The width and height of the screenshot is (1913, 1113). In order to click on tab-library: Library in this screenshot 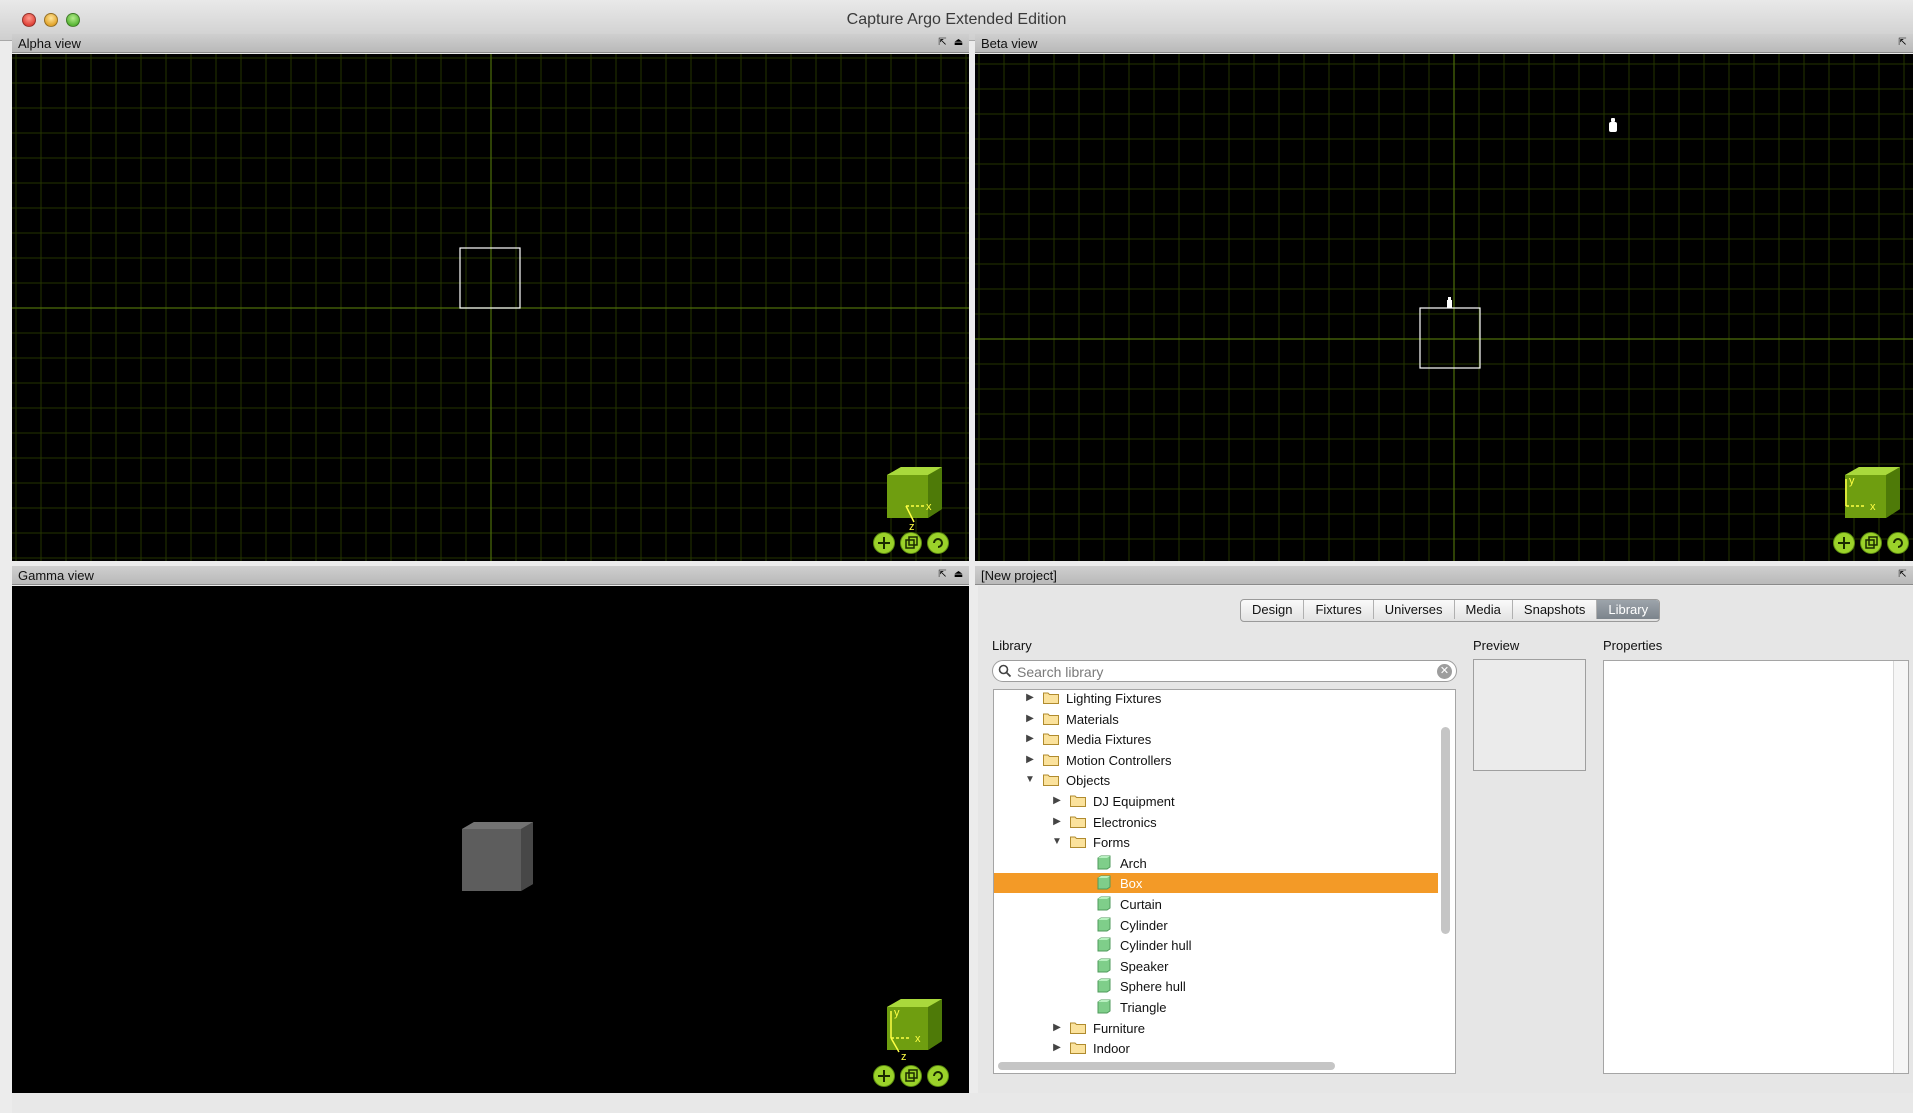, I will do `click(1628, 609)`.